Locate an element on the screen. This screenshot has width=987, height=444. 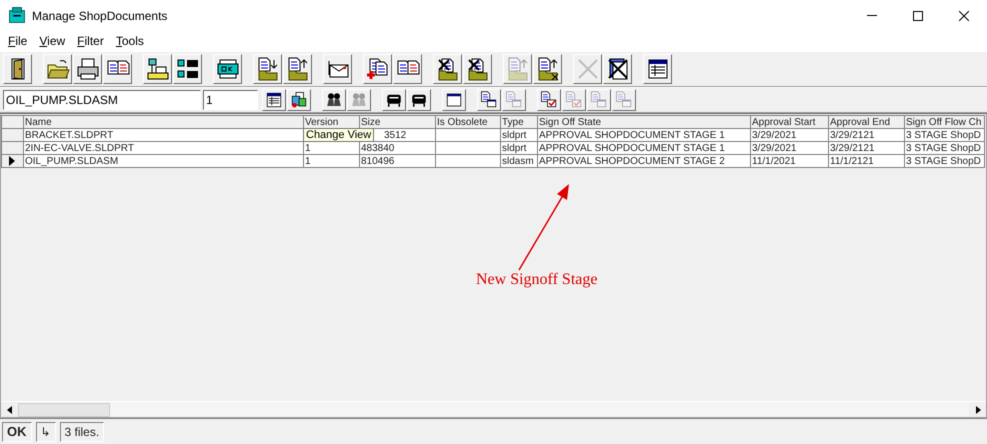
cross-documents-icon is located at coordinates (618, 69).